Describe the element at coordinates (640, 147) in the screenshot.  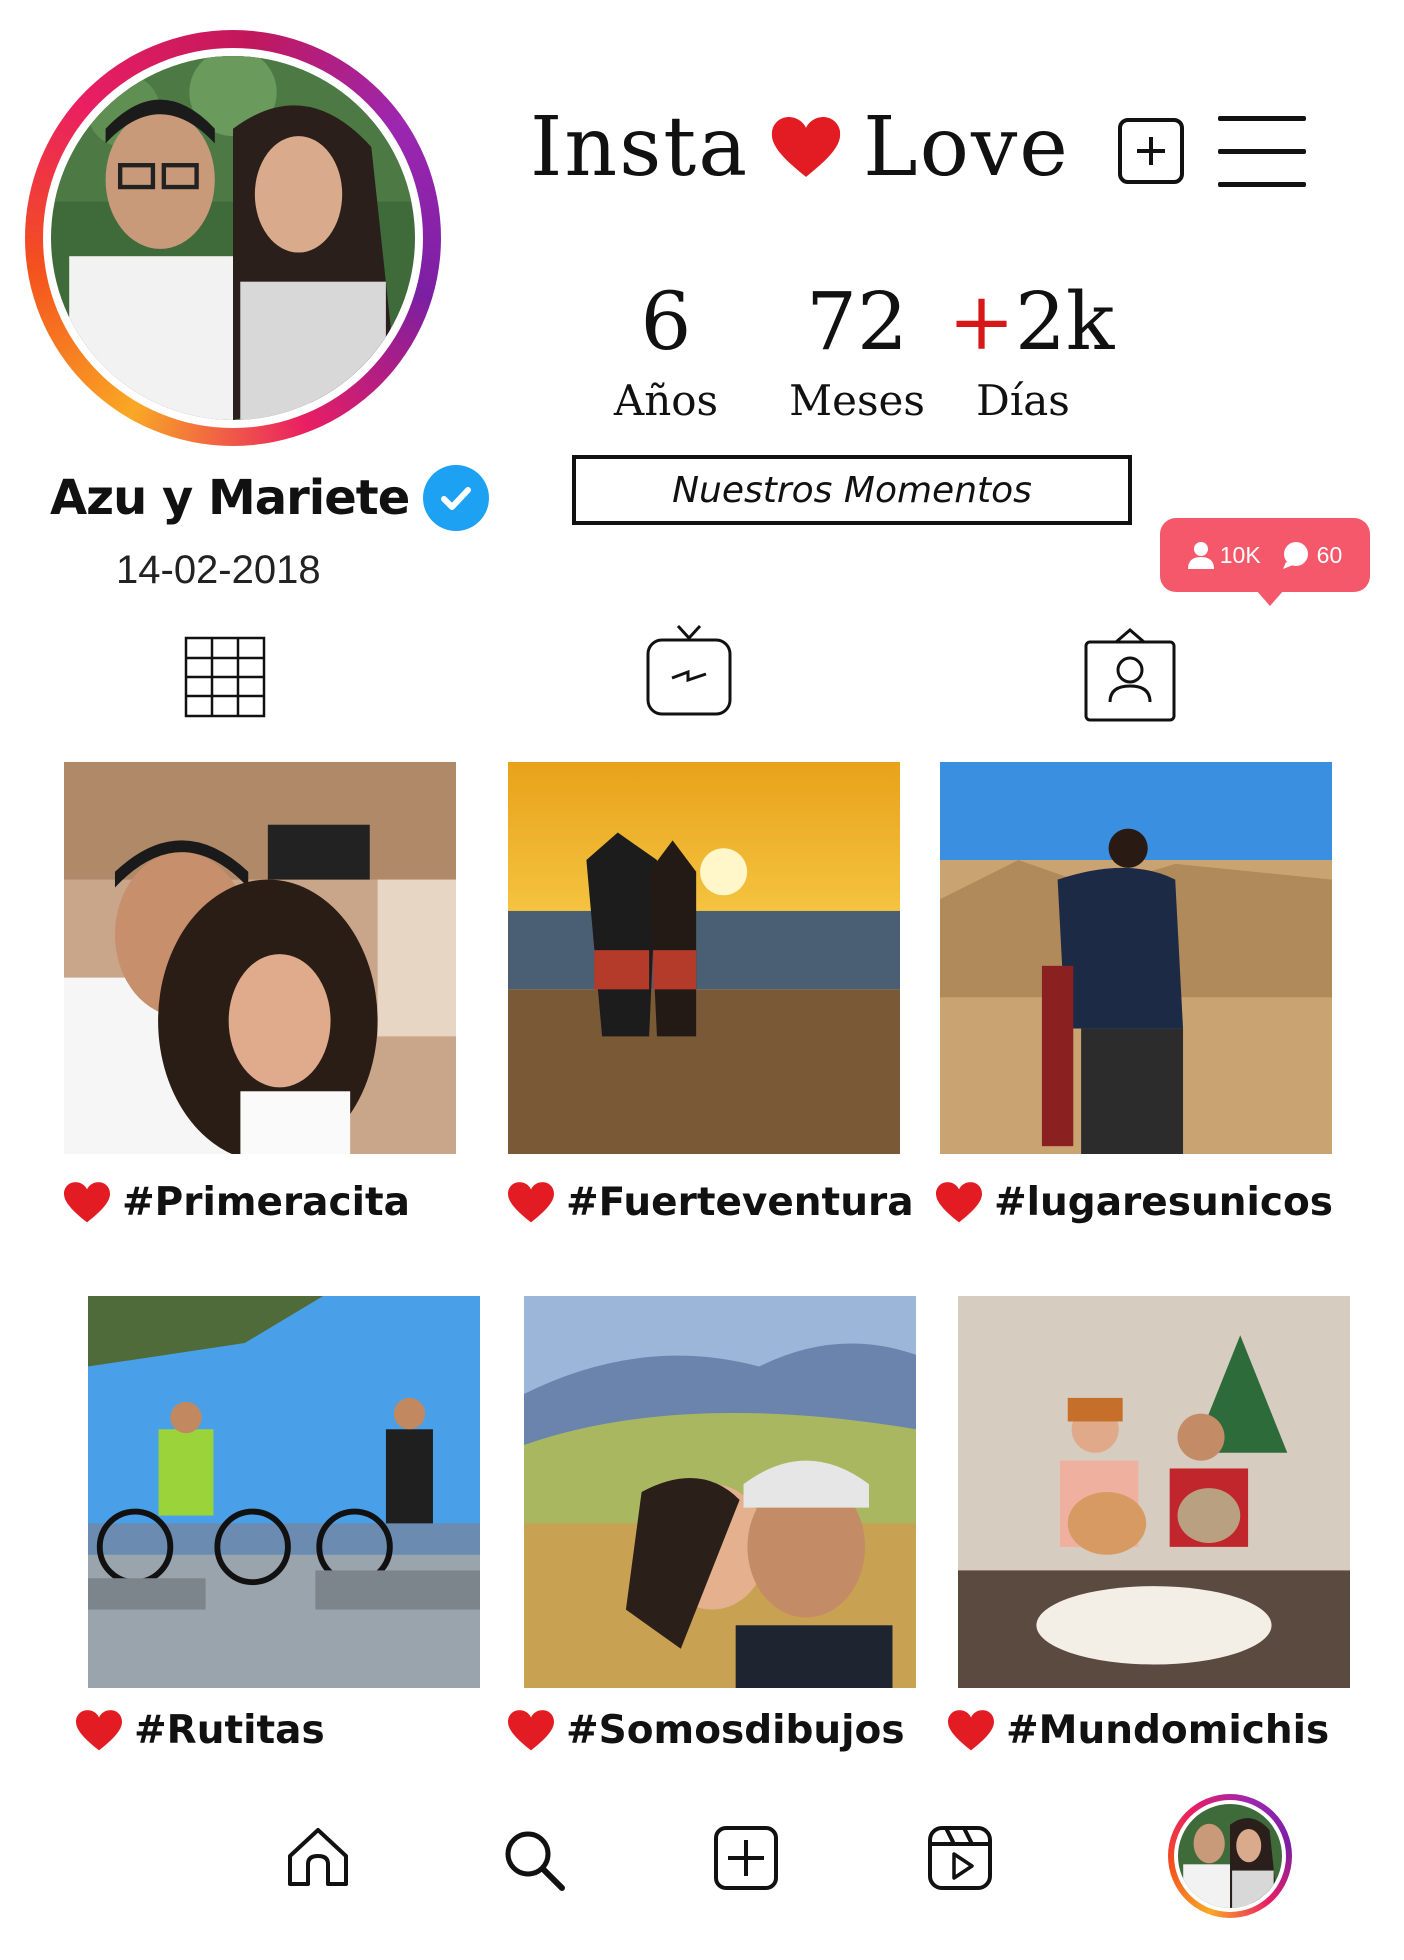
I see `app-title-left: Insta` at that location.